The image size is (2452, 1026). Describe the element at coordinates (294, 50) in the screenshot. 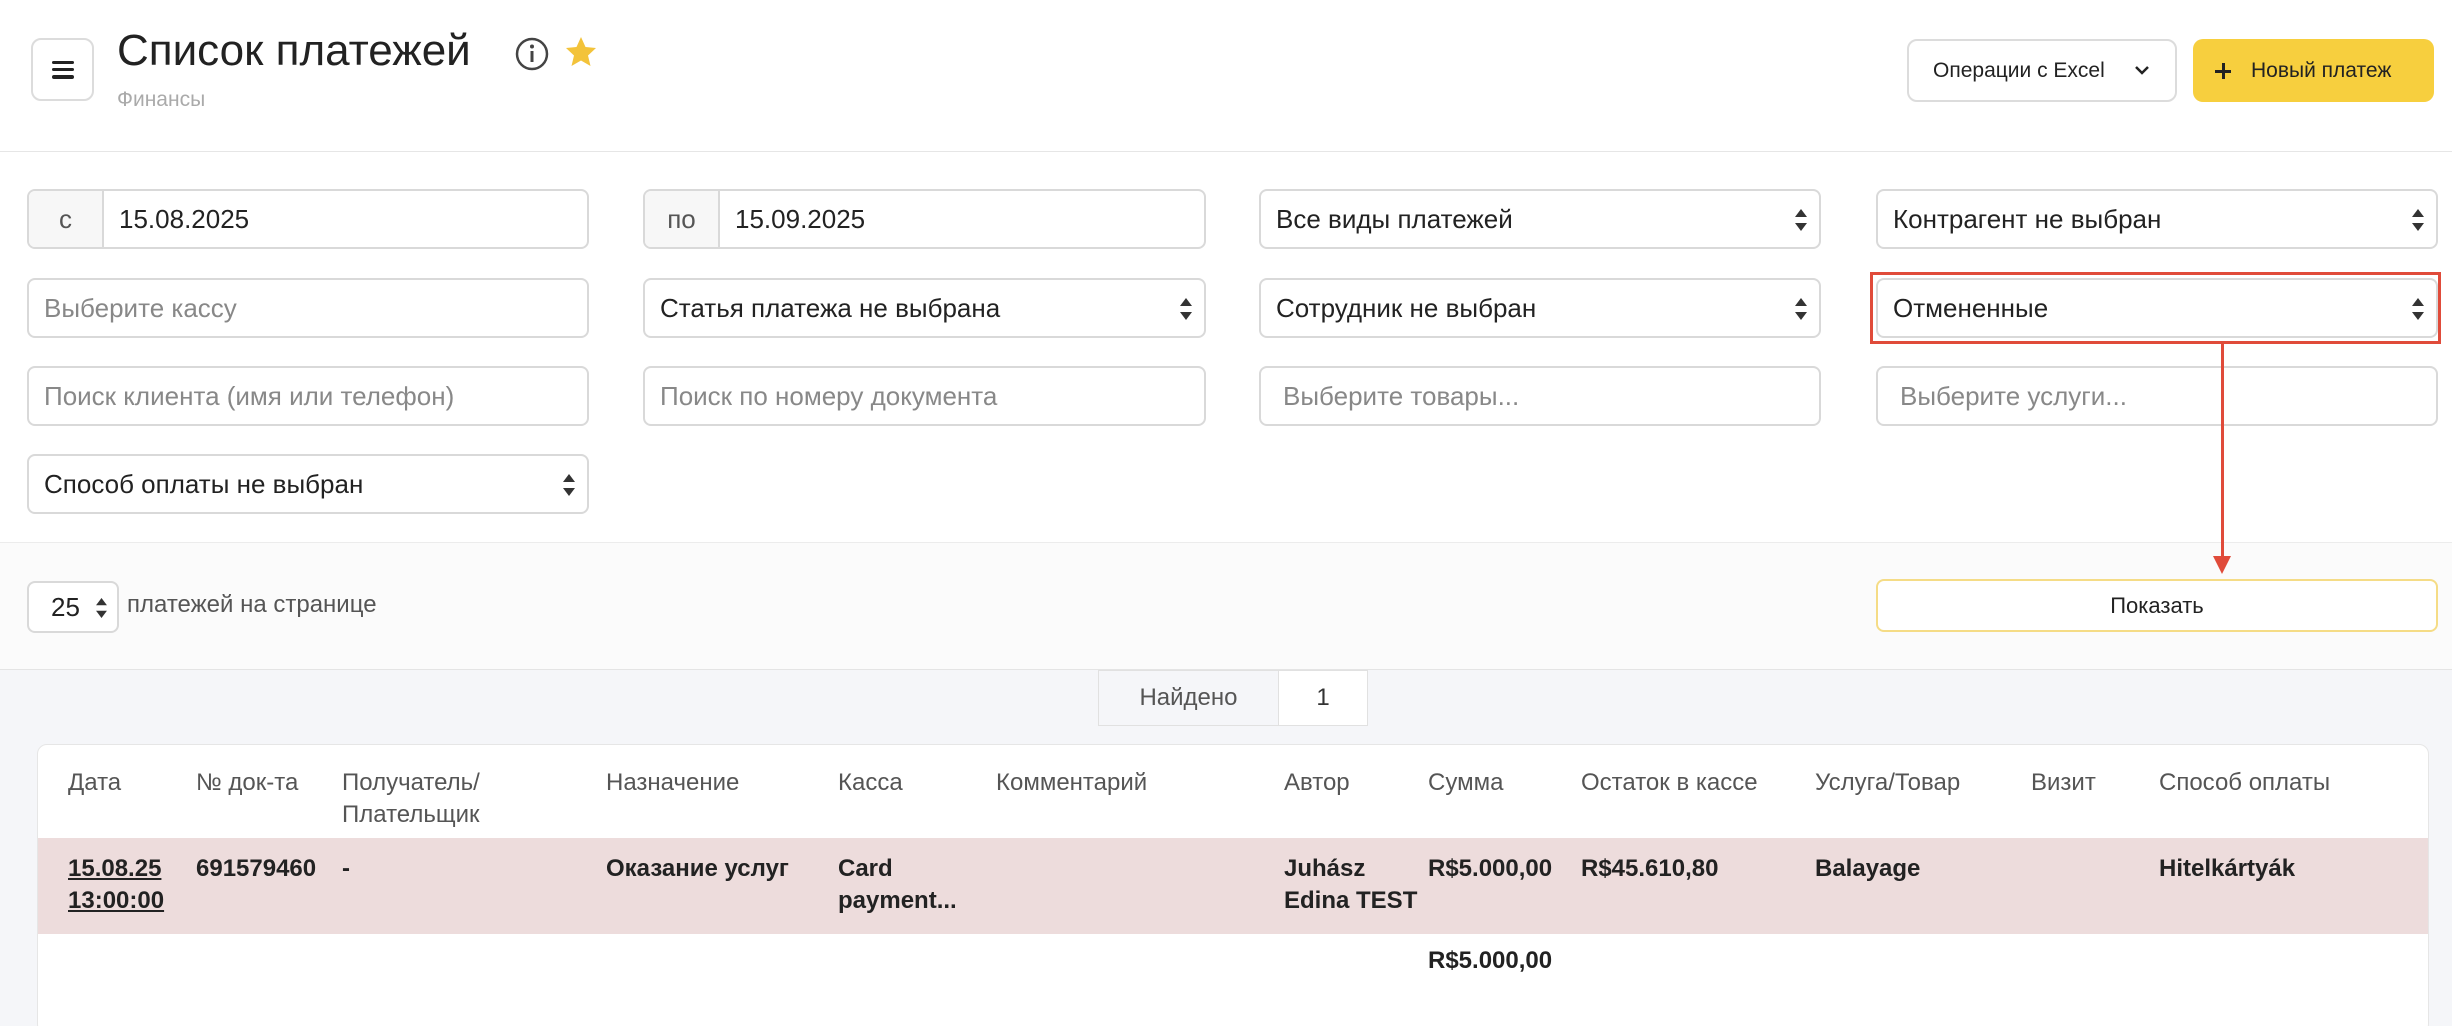

I see `page-title: Список платежей` at that location.